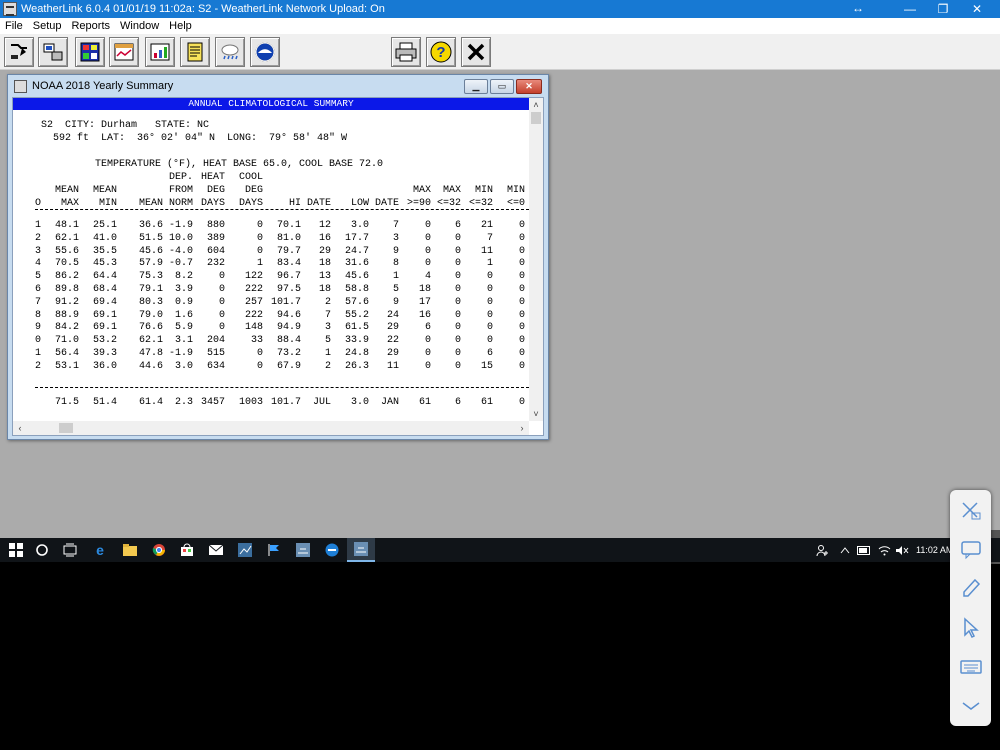 This screenshot has width=1000, height=750. Describe the element at coordinates (943, 9) in the screenshot. I see `restore-button: ❐` at that location.